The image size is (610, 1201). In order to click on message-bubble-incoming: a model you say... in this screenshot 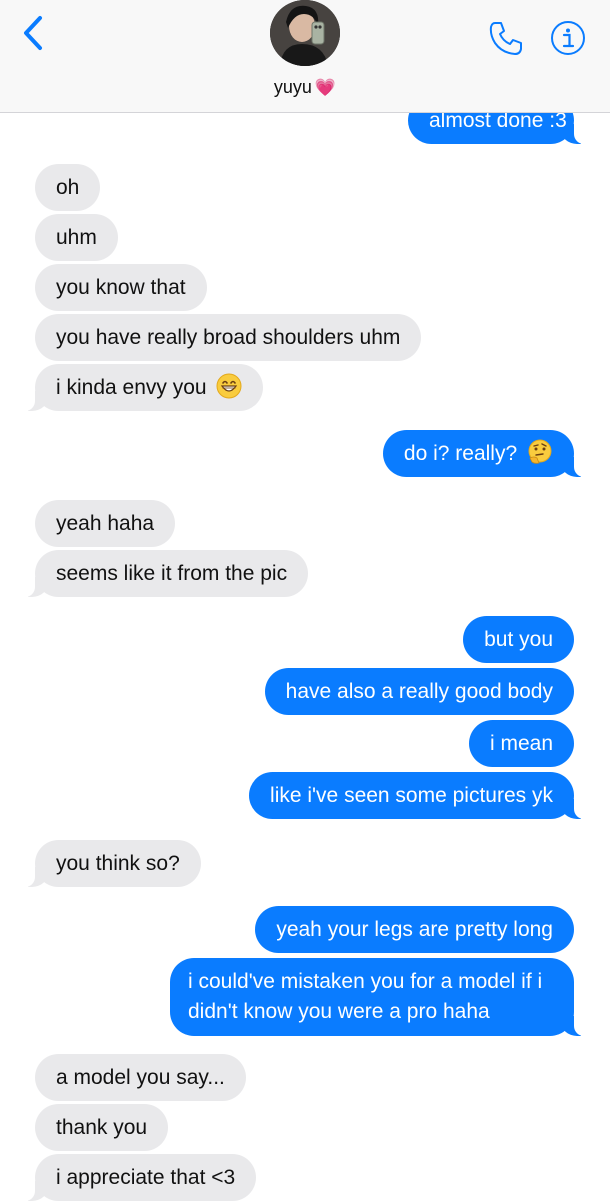, I will do `click(140, 1077)`.